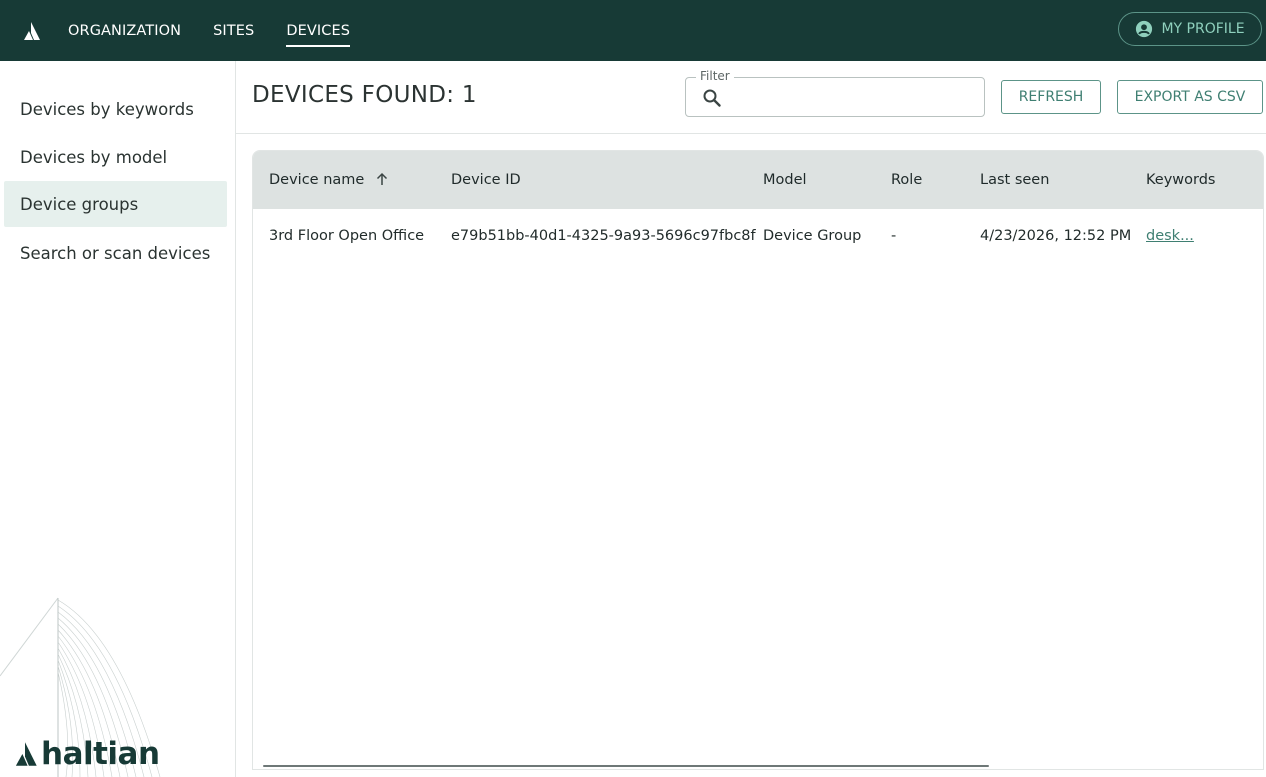  Describe the element at coordinates (233, 30) in the screenshot. I see `nav-sites: SITES` at that location.